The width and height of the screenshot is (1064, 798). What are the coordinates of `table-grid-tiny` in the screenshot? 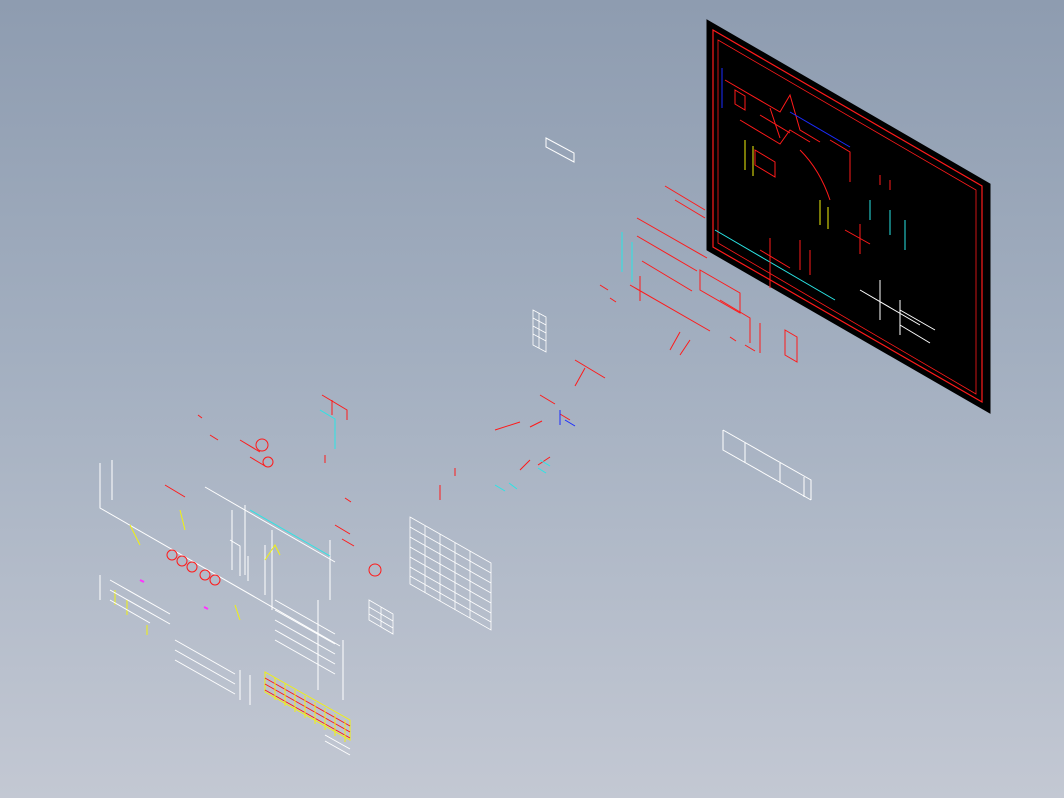 It's located at (539, 331).